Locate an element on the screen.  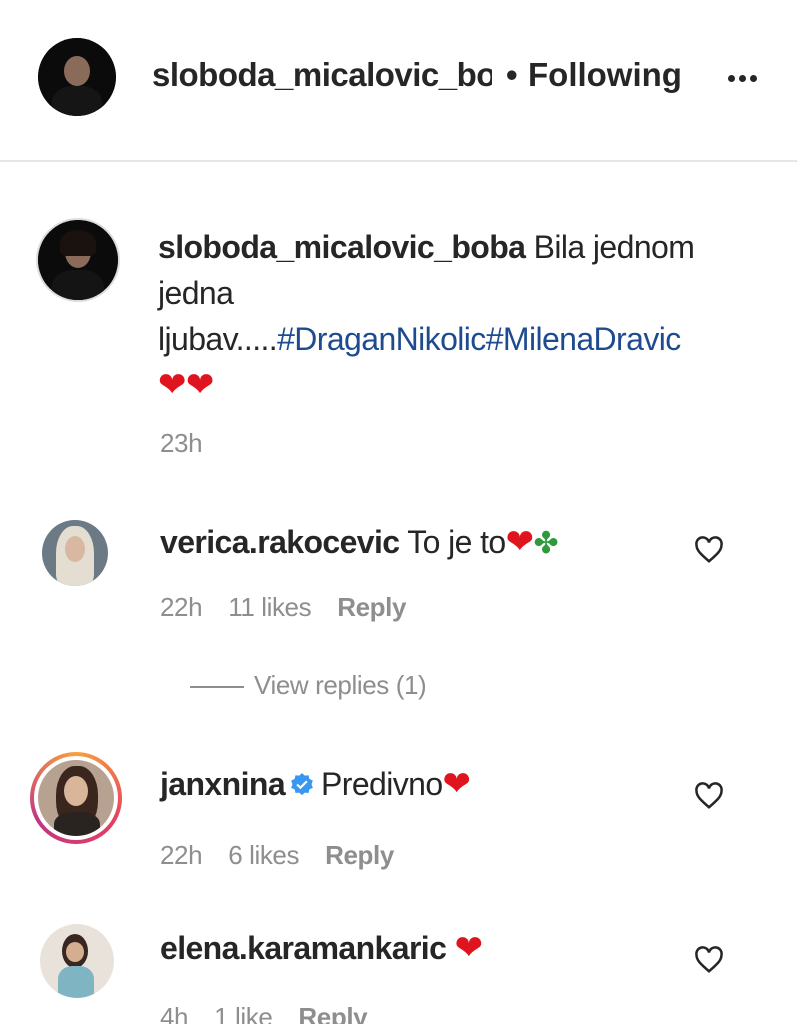
comment-body: elena.karamankaric ❤ is located at coordinates (321, 948).